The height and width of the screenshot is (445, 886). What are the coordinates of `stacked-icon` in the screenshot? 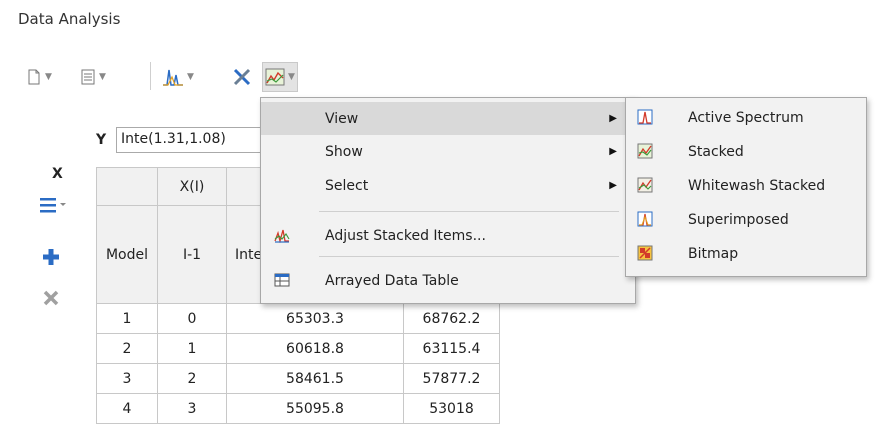 It's located at (645, 151).